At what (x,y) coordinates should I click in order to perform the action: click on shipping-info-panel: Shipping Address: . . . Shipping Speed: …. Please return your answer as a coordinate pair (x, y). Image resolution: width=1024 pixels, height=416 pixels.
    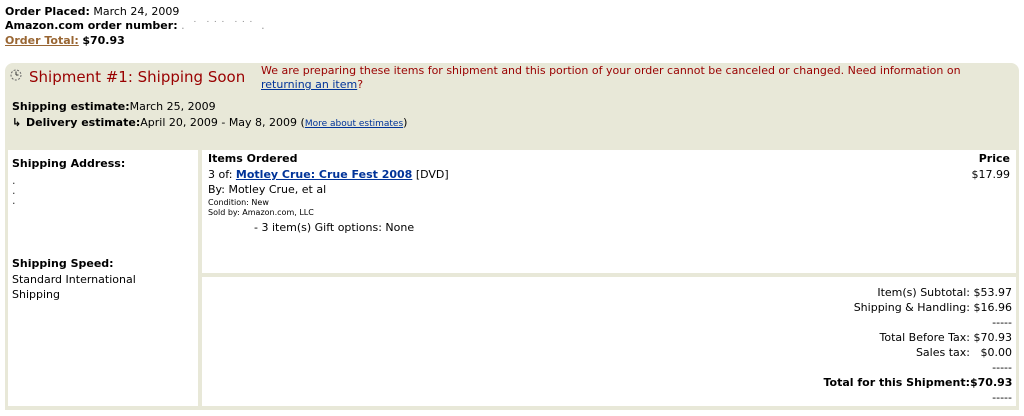
    Looking at the image, I should click on (103, 278).